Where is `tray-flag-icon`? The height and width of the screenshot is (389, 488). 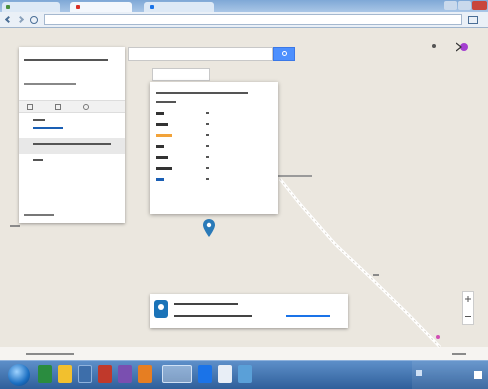
tray-flag-icon is located at coordinates (478, 375).